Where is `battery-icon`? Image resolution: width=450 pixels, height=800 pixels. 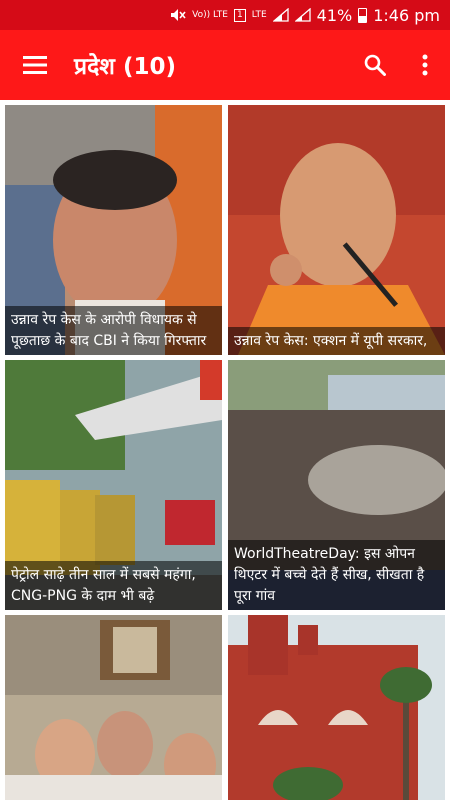
battery-icon is located at coordinates (363, 15).